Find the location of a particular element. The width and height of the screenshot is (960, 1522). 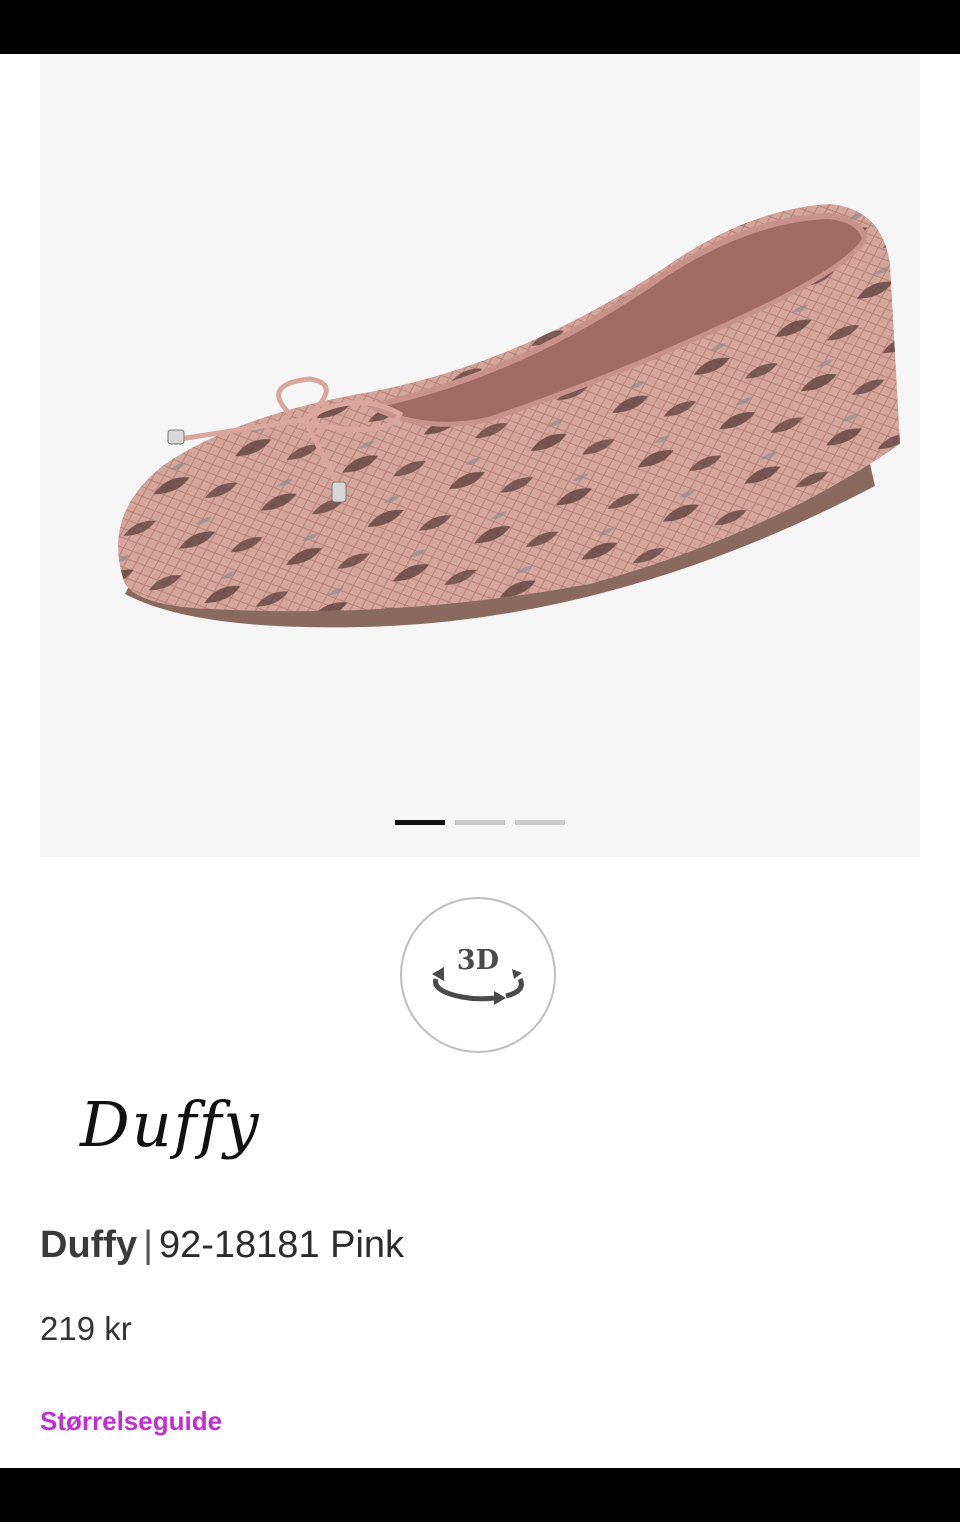

view-3d-label: 3D is located at coordinates (478, 960).